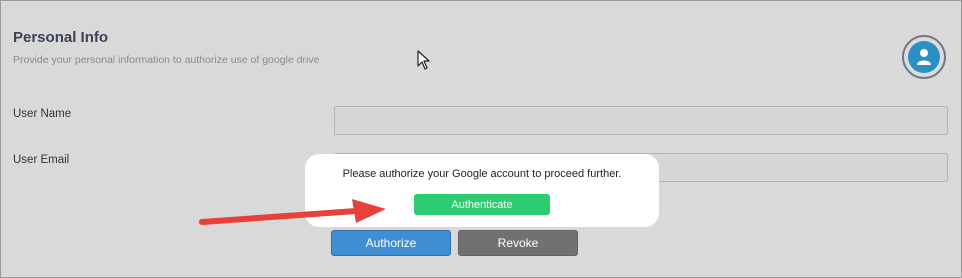 The height and width of the screenshot is (278, 962). What do you see at coordinates (41, 160) in the screenshot?
I see `user-email-label: User Email` at bounding box center [41, 160].